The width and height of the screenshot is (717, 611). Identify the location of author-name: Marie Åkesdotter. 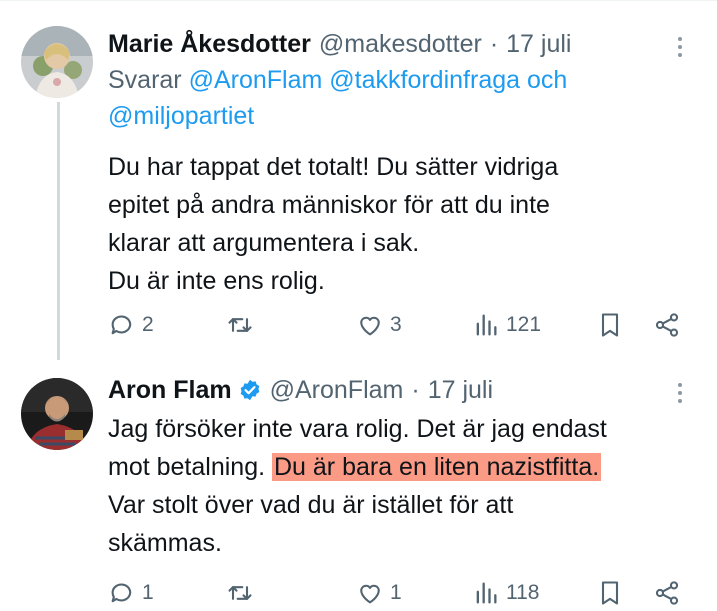
(209, 44).